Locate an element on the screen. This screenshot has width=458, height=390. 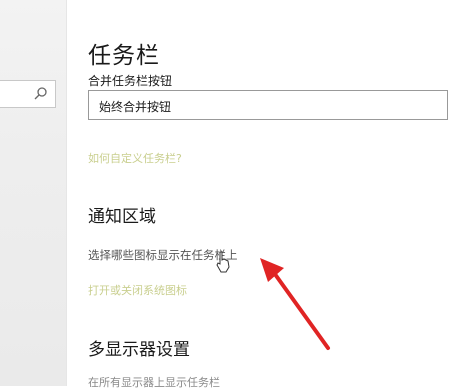
notification-area-heading: 通知区域 is located at coordinates (122, 217).